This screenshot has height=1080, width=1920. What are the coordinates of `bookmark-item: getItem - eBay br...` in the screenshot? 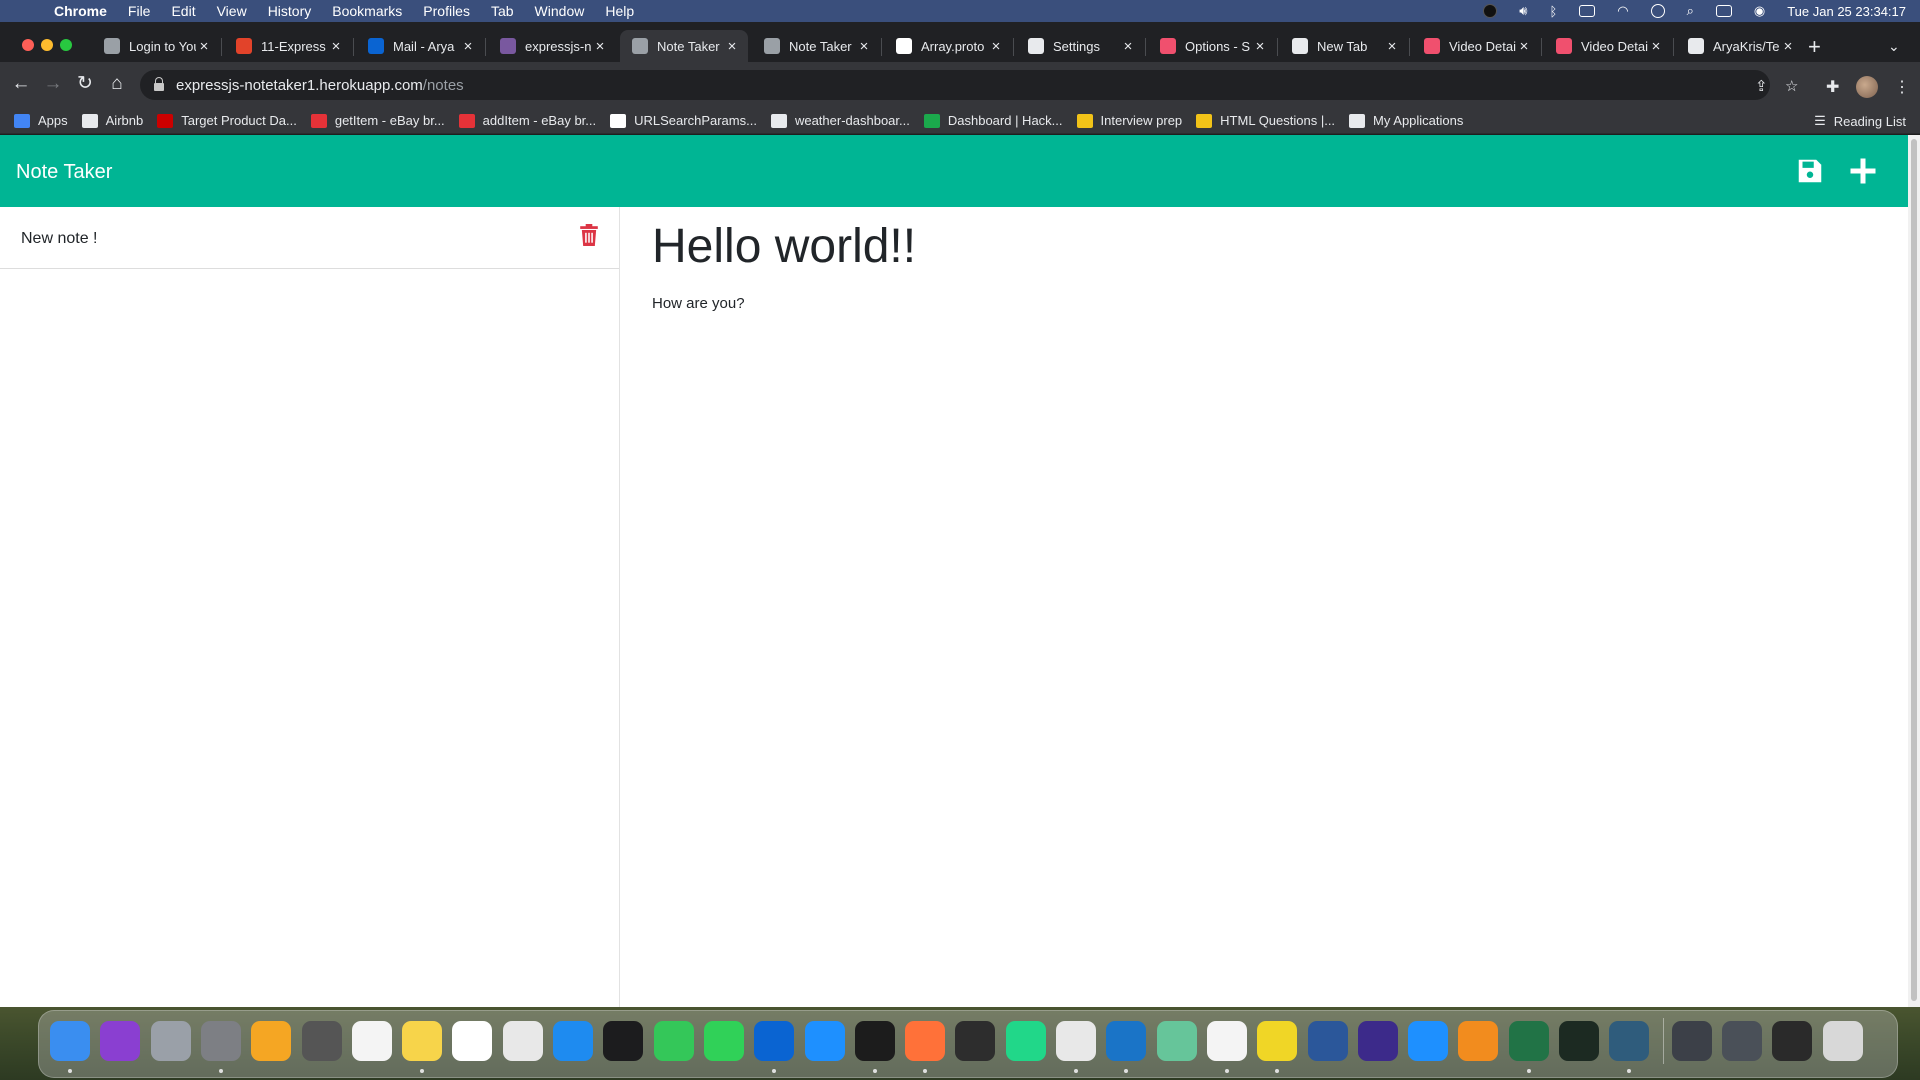 It's located at (377, 120).